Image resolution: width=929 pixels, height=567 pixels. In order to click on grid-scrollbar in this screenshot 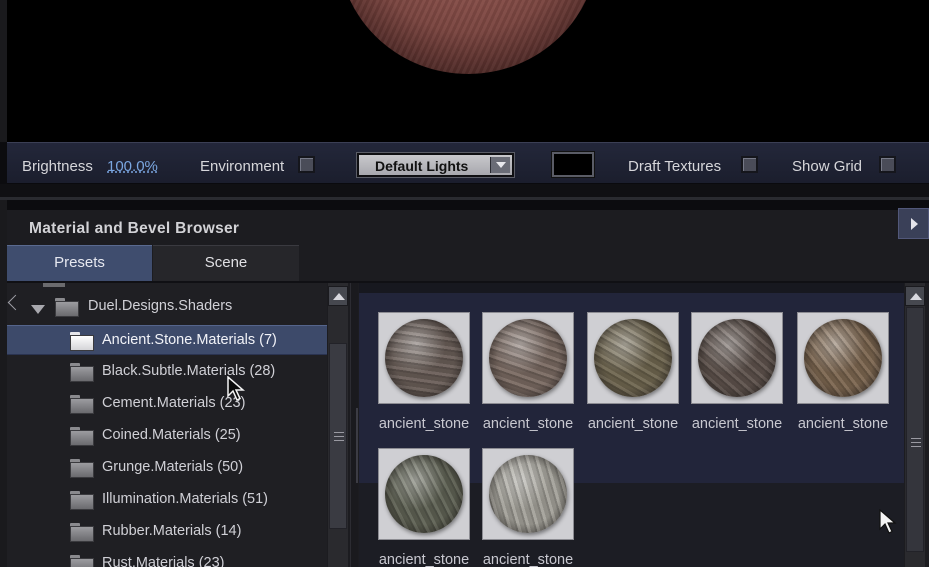, I will do `click(915, 425)`.